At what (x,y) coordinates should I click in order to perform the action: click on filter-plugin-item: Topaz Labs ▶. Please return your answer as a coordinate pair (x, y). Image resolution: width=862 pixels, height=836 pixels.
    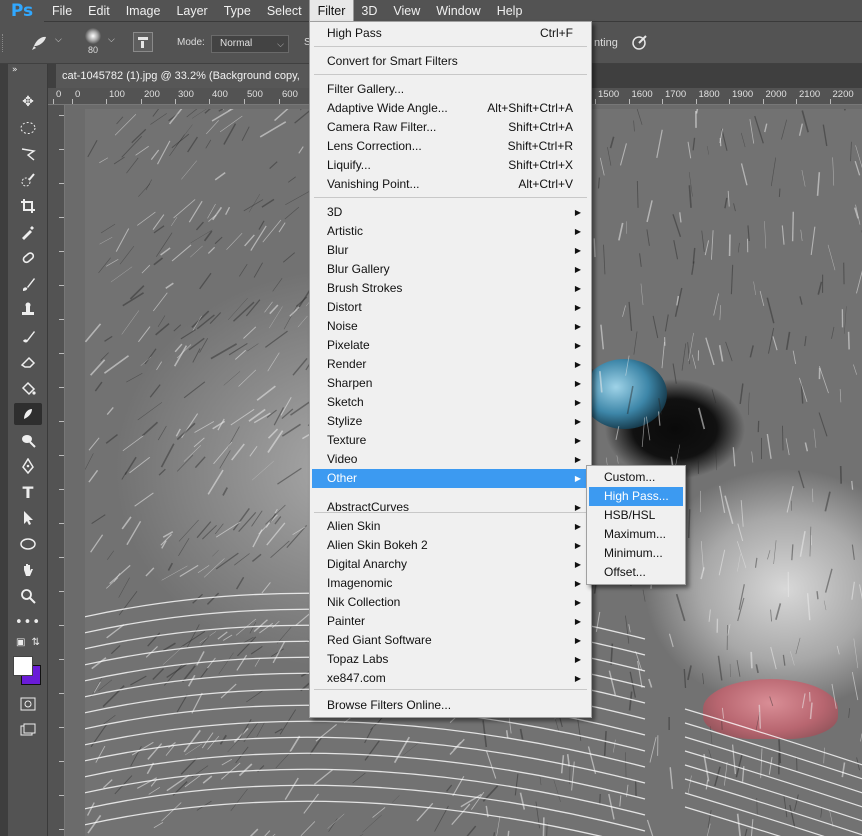
    Looking at the image, I should click on (450, 659).